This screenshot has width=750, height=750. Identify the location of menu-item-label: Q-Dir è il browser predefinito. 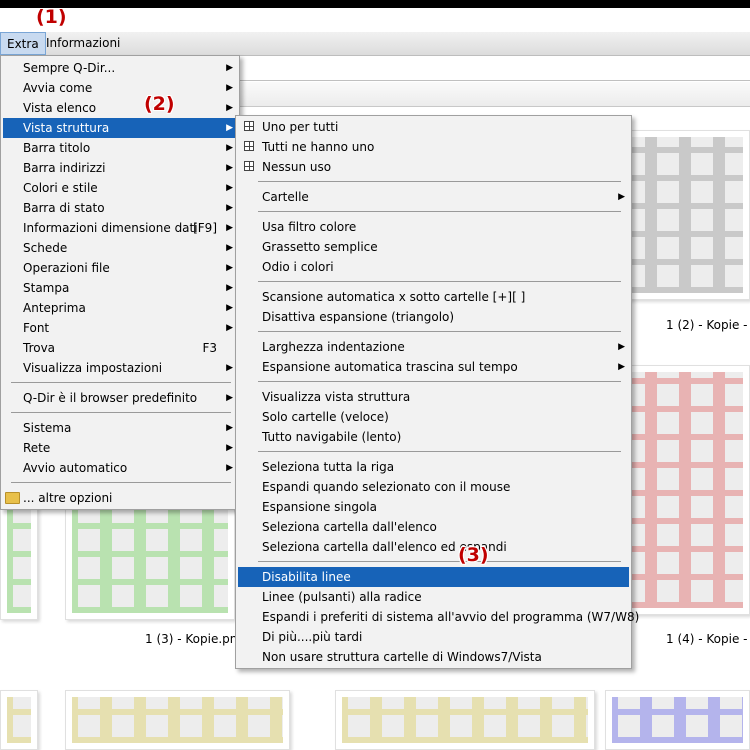
(110, 398).